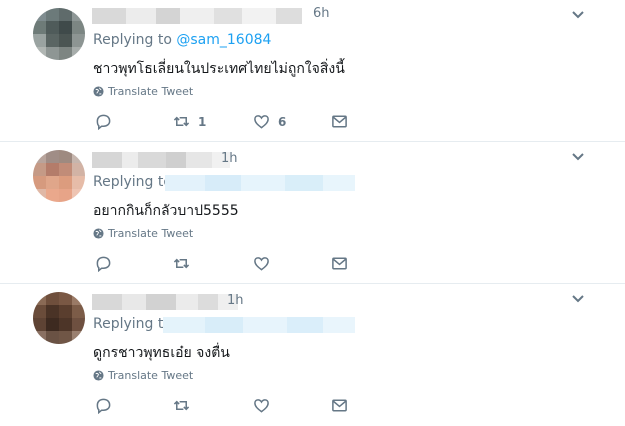  I want to click on like-button: 6, so click(269, 121).